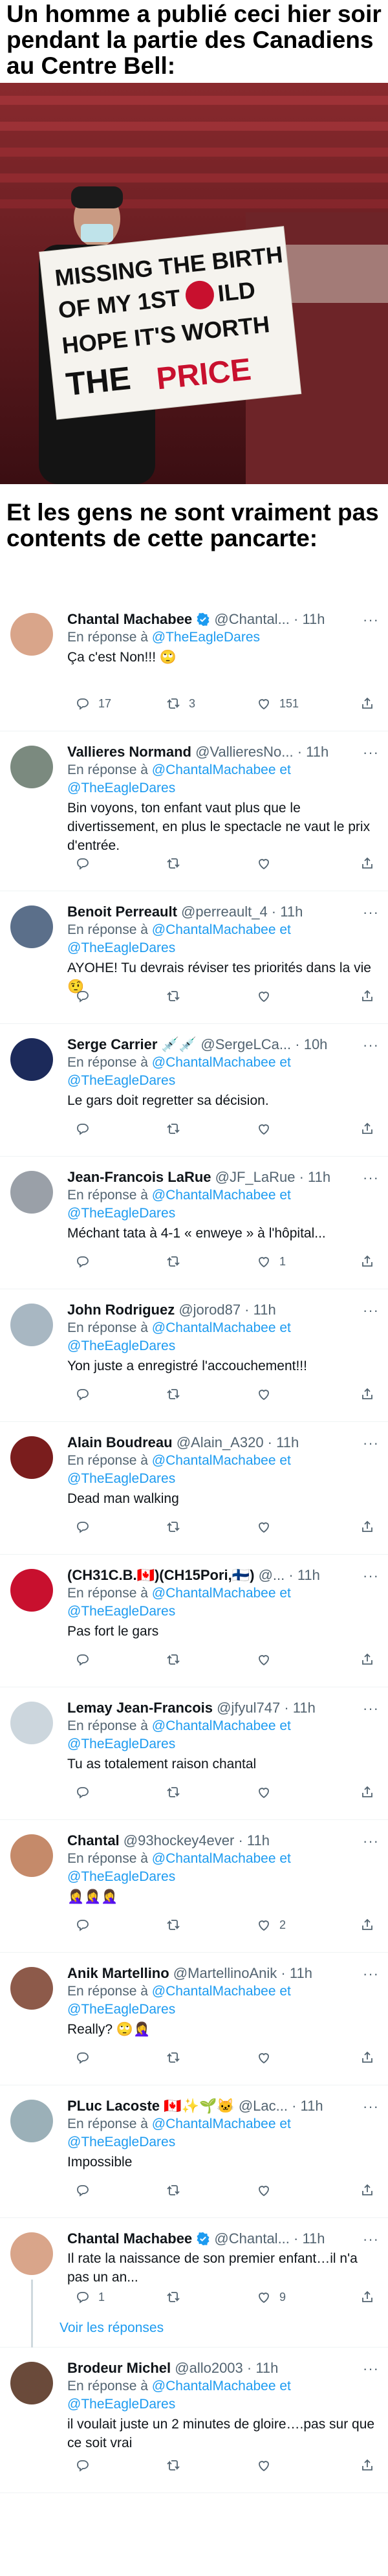 This screenshot has width=388, height=2576. I want to click on mentioned-users-link: @TheEagleDares, so click(206, 637).